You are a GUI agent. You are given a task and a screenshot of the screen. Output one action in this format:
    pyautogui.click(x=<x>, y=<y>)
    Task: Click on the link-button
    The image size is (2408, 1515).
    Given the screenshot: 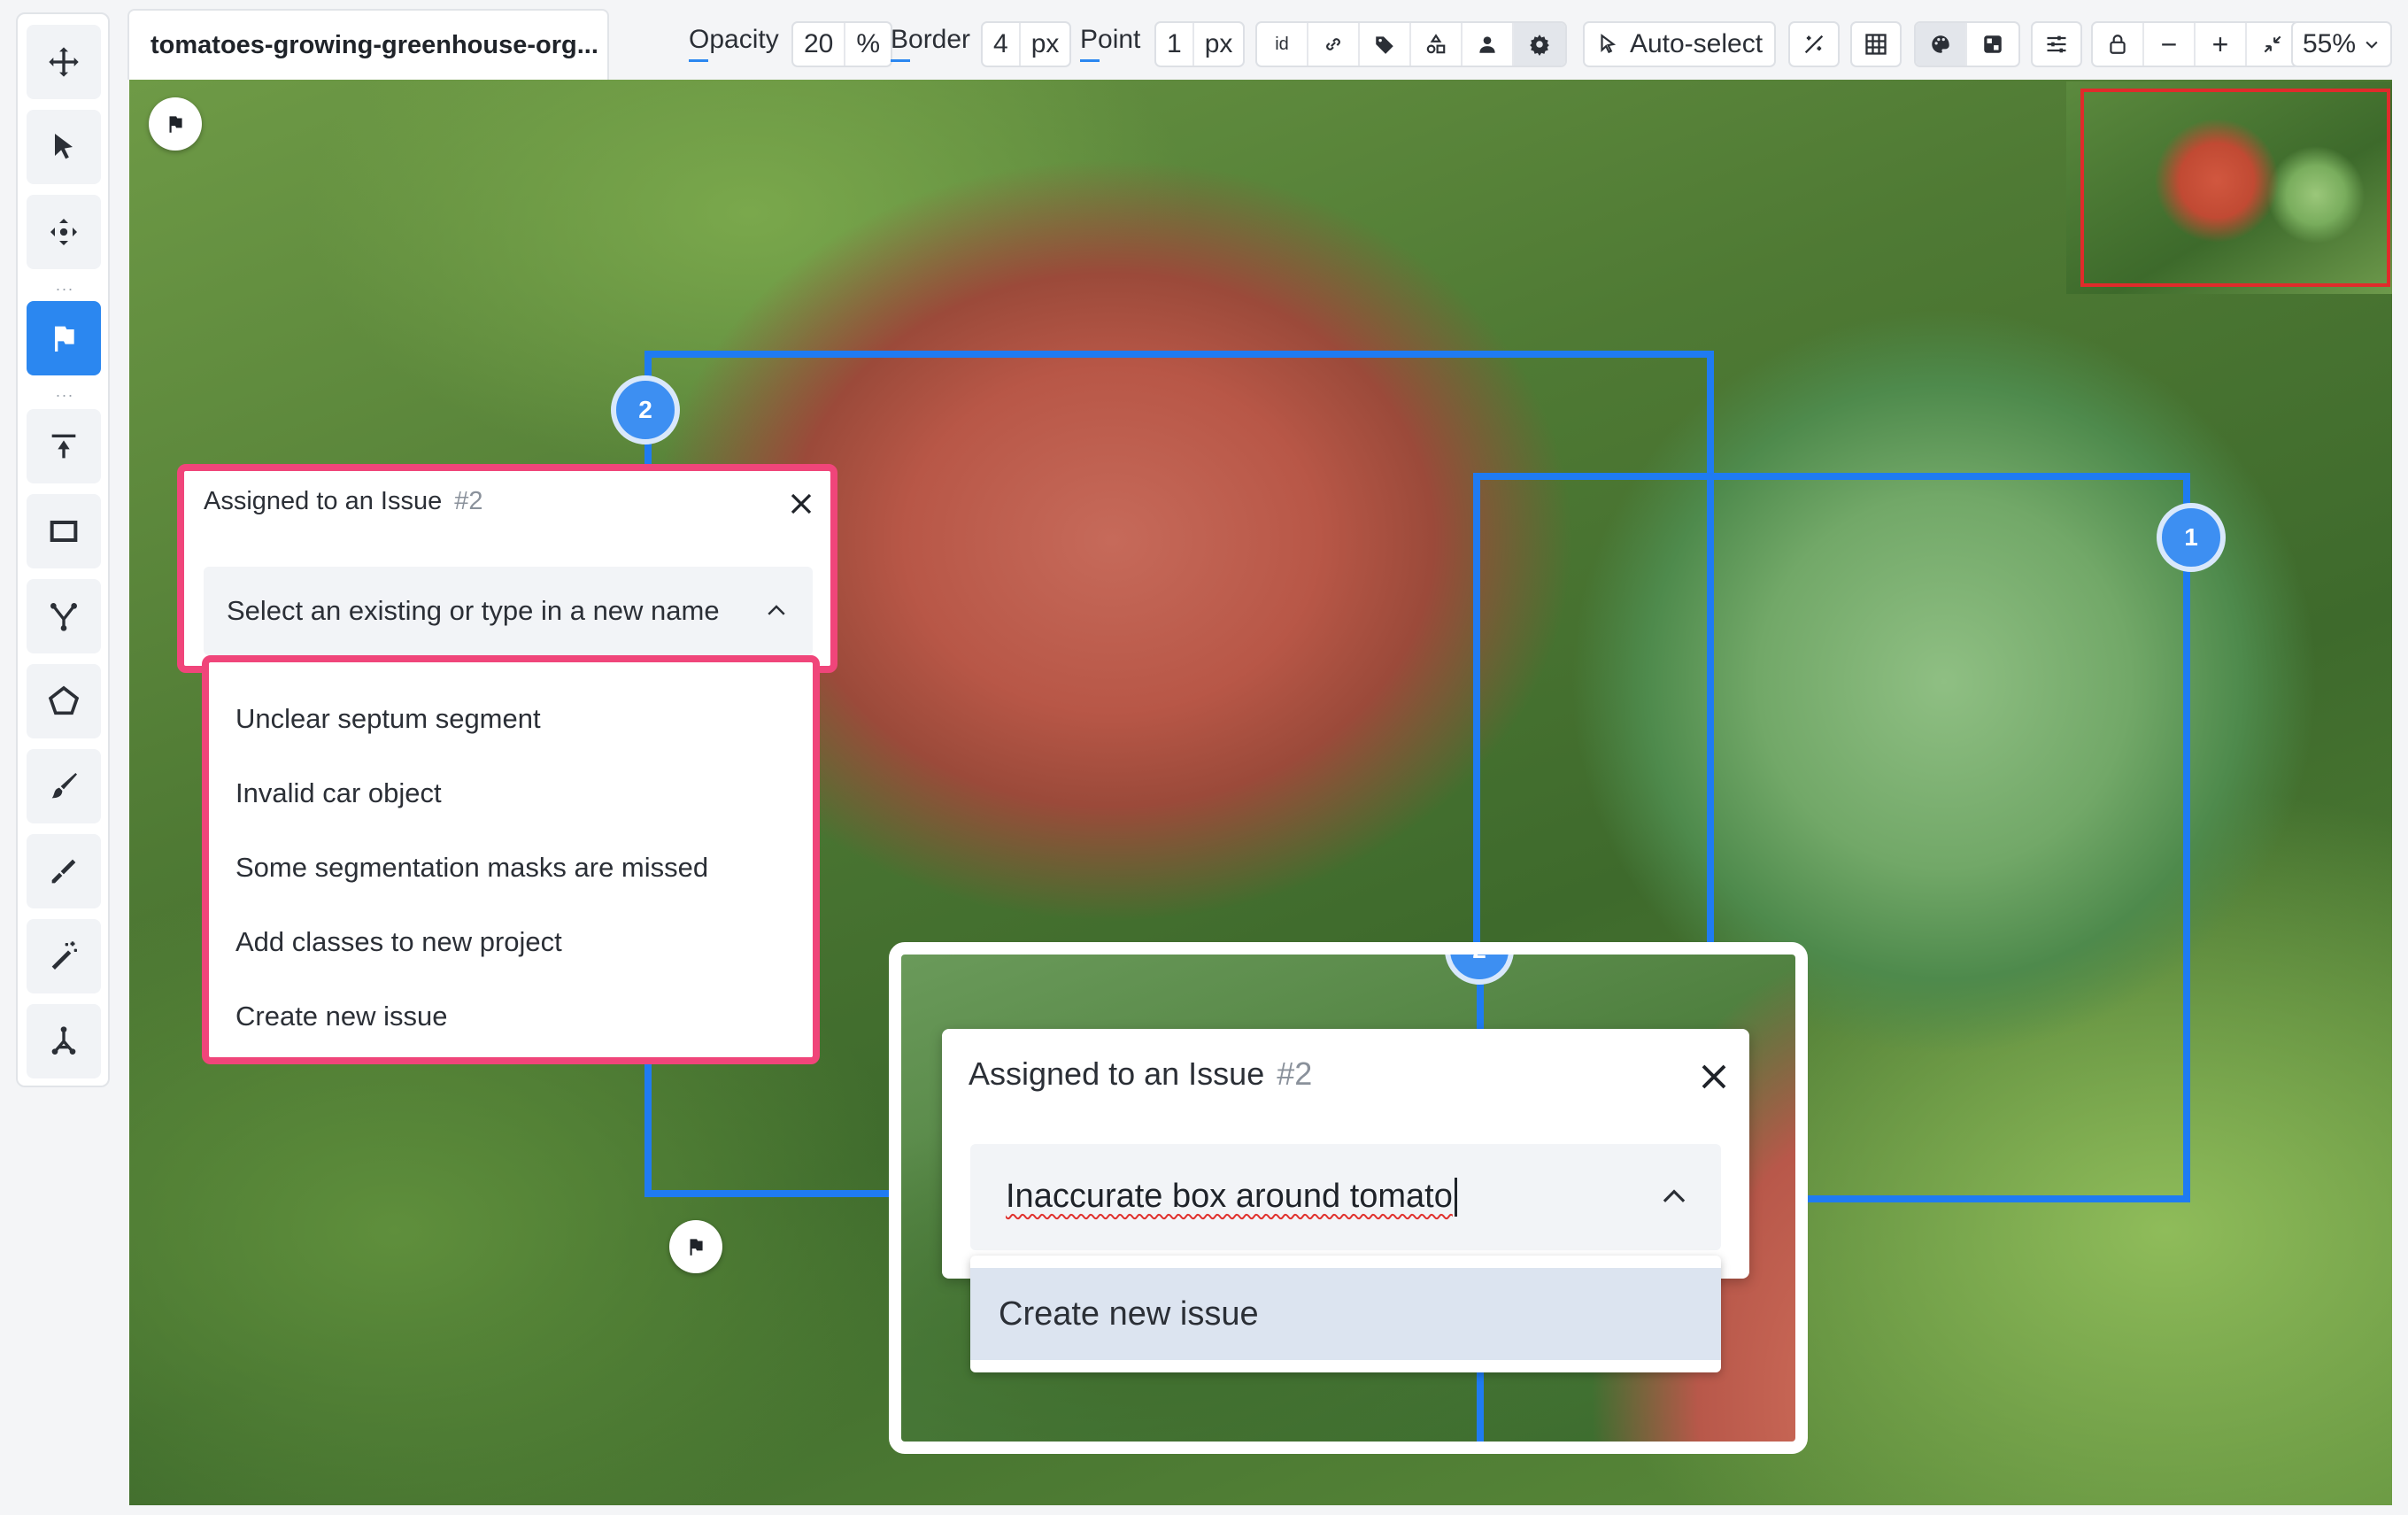 What is the action you would take?
    pyautogui.click(x=1334, y=44)
    